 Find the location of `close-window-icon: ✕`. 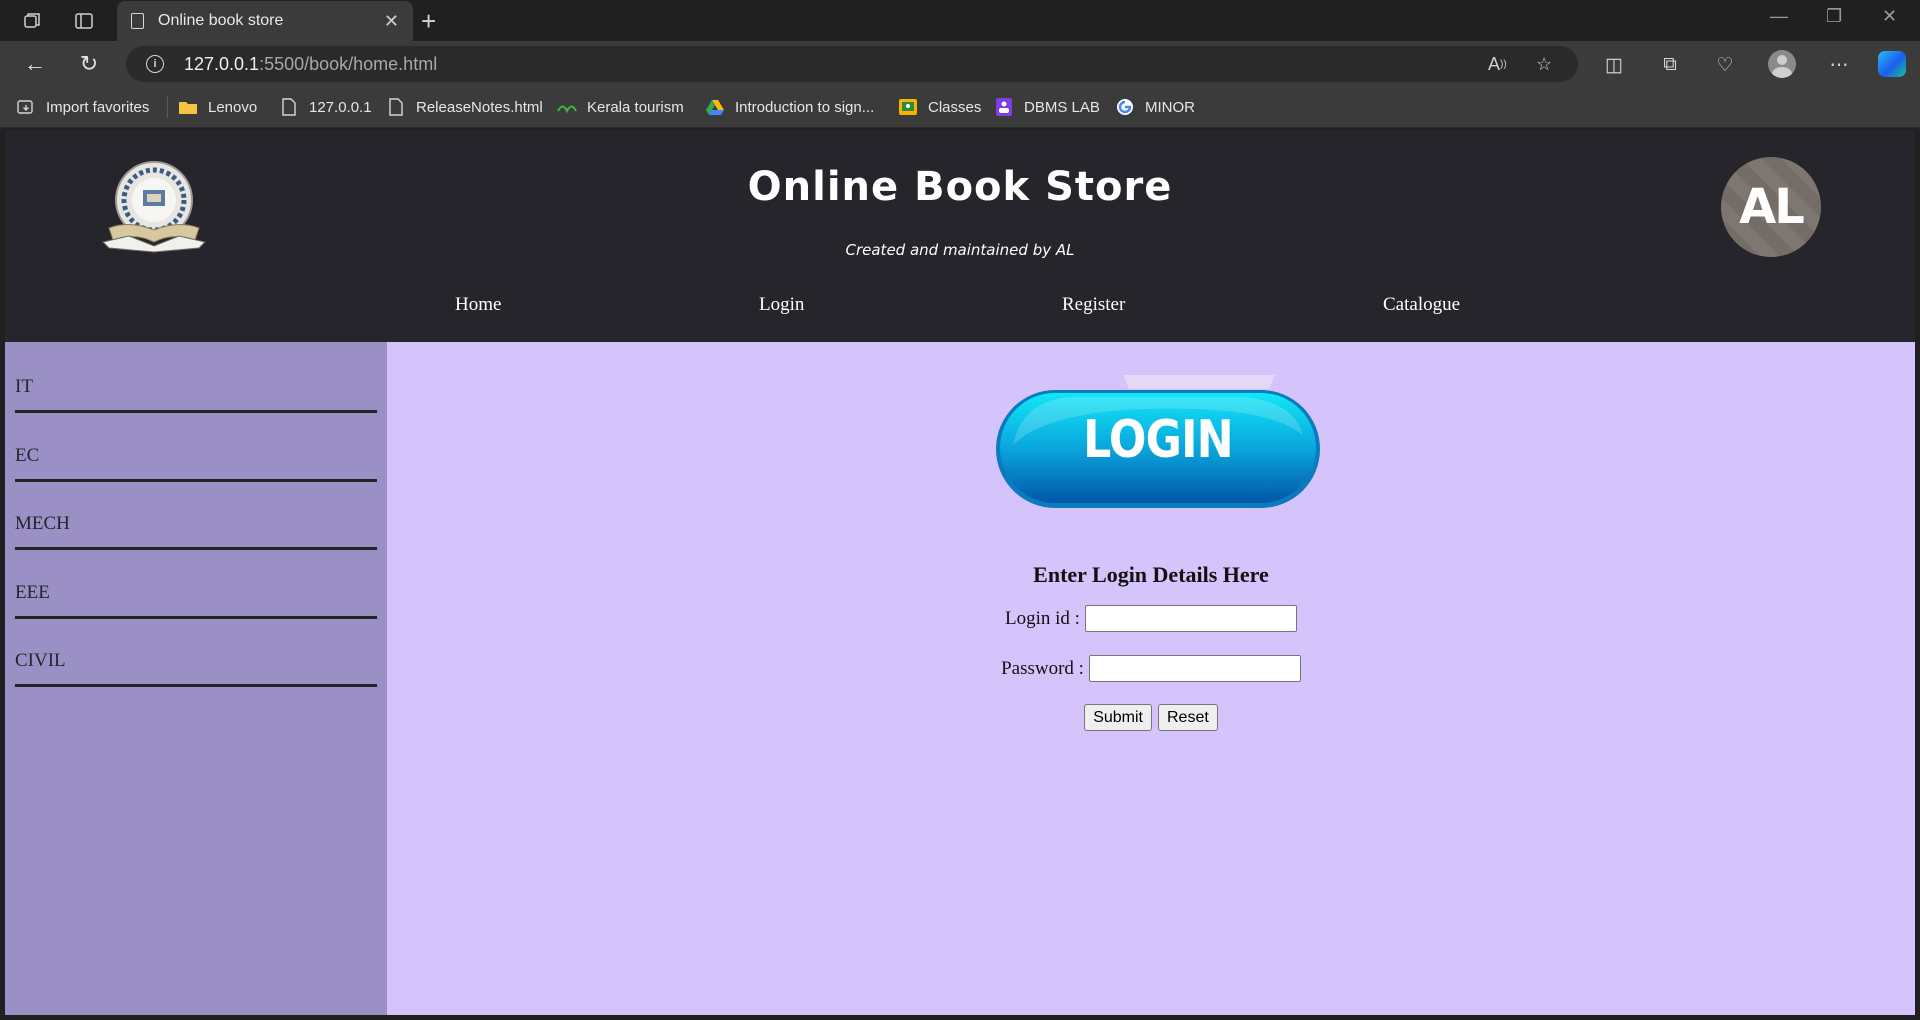

close-window-icon: ✕ is located at coordinates (1889, 16).